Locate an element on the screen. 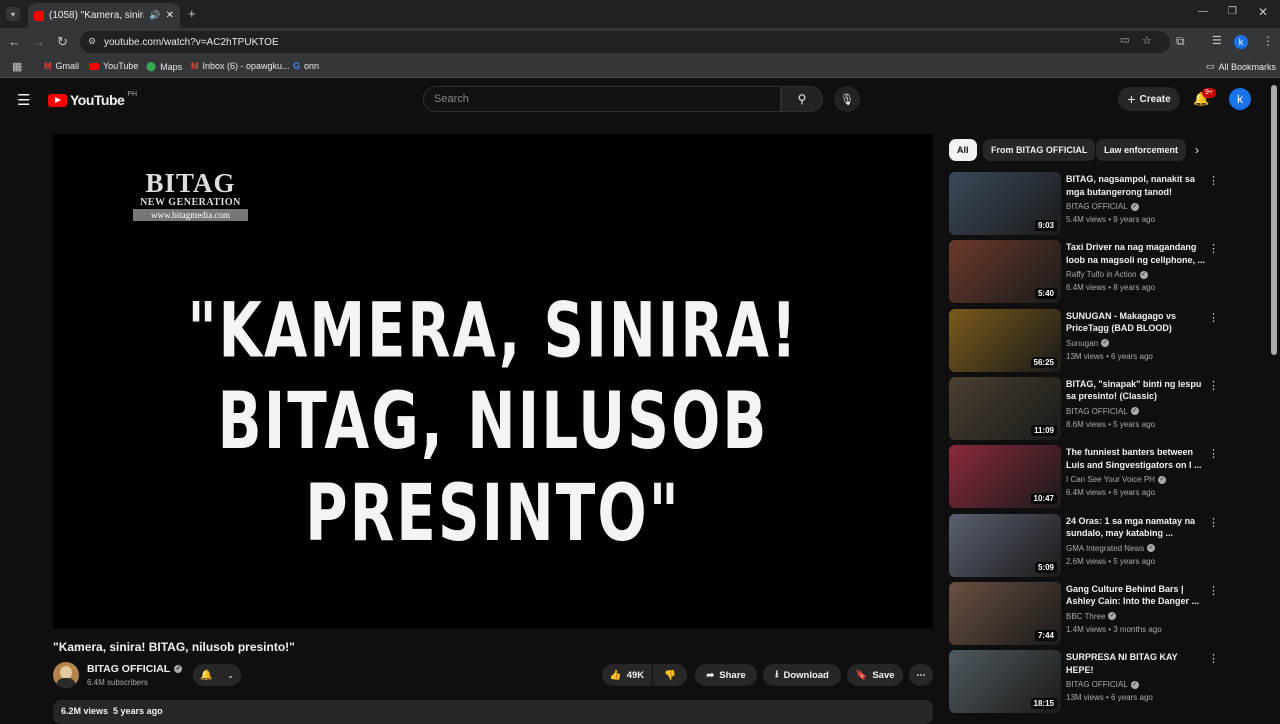  folder-icon: ▭ is located at coordinates (1210, 66).